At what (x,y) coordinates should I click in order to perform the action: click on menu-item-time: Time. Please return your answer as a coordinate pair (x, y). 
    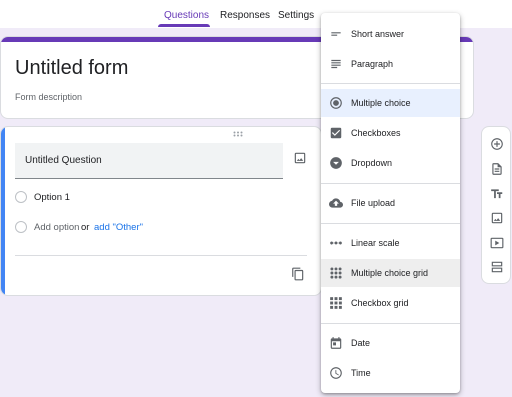
    Looking at the image, I should click on (390, 373).